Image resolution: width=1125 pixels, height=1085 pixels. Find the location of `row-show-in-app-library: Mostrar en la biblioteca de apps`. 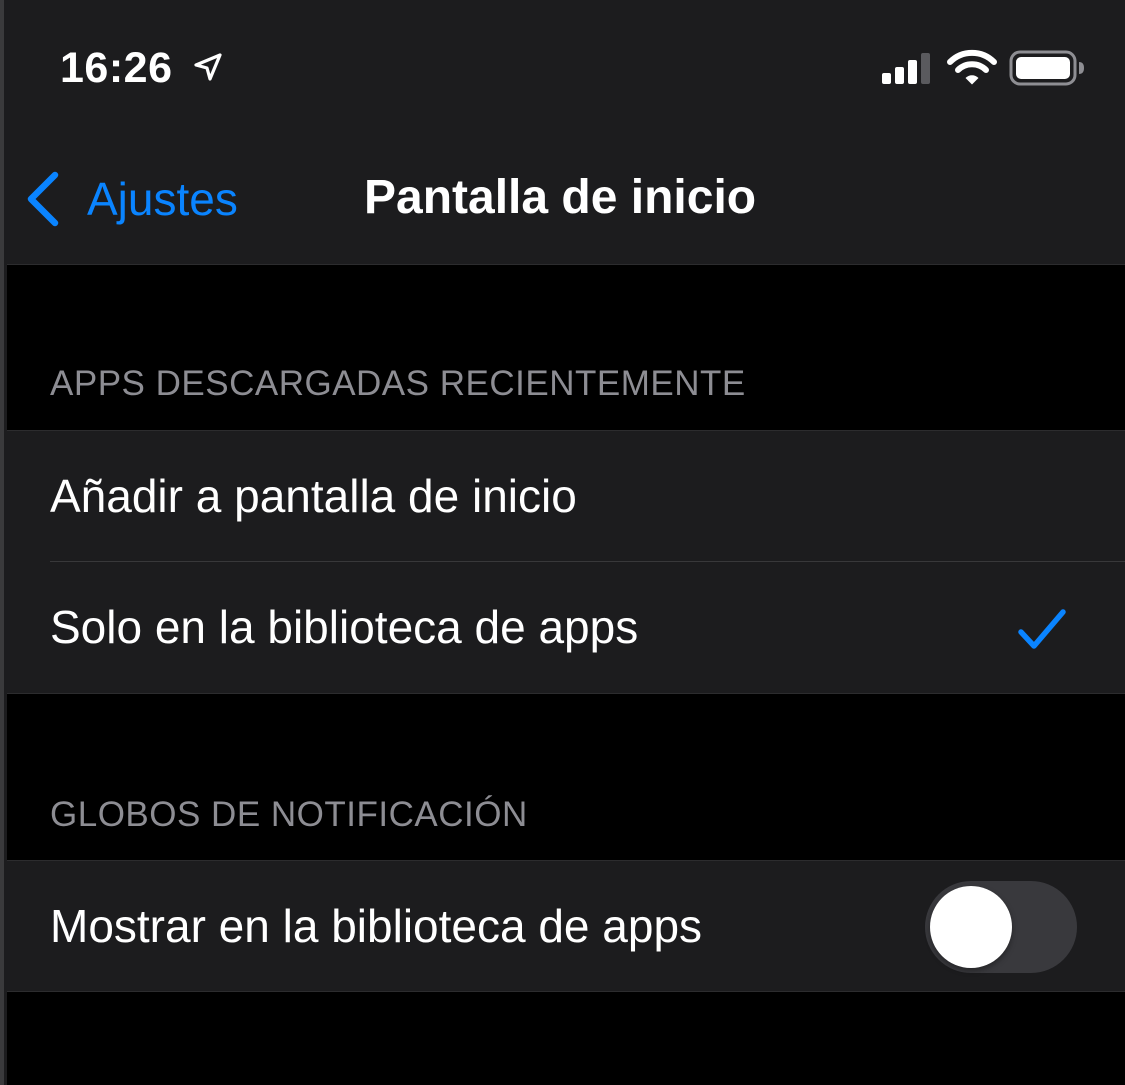

row-show-in-app-library: Mostrar en la biblioteca de apps is located at coordinates (566, 926).